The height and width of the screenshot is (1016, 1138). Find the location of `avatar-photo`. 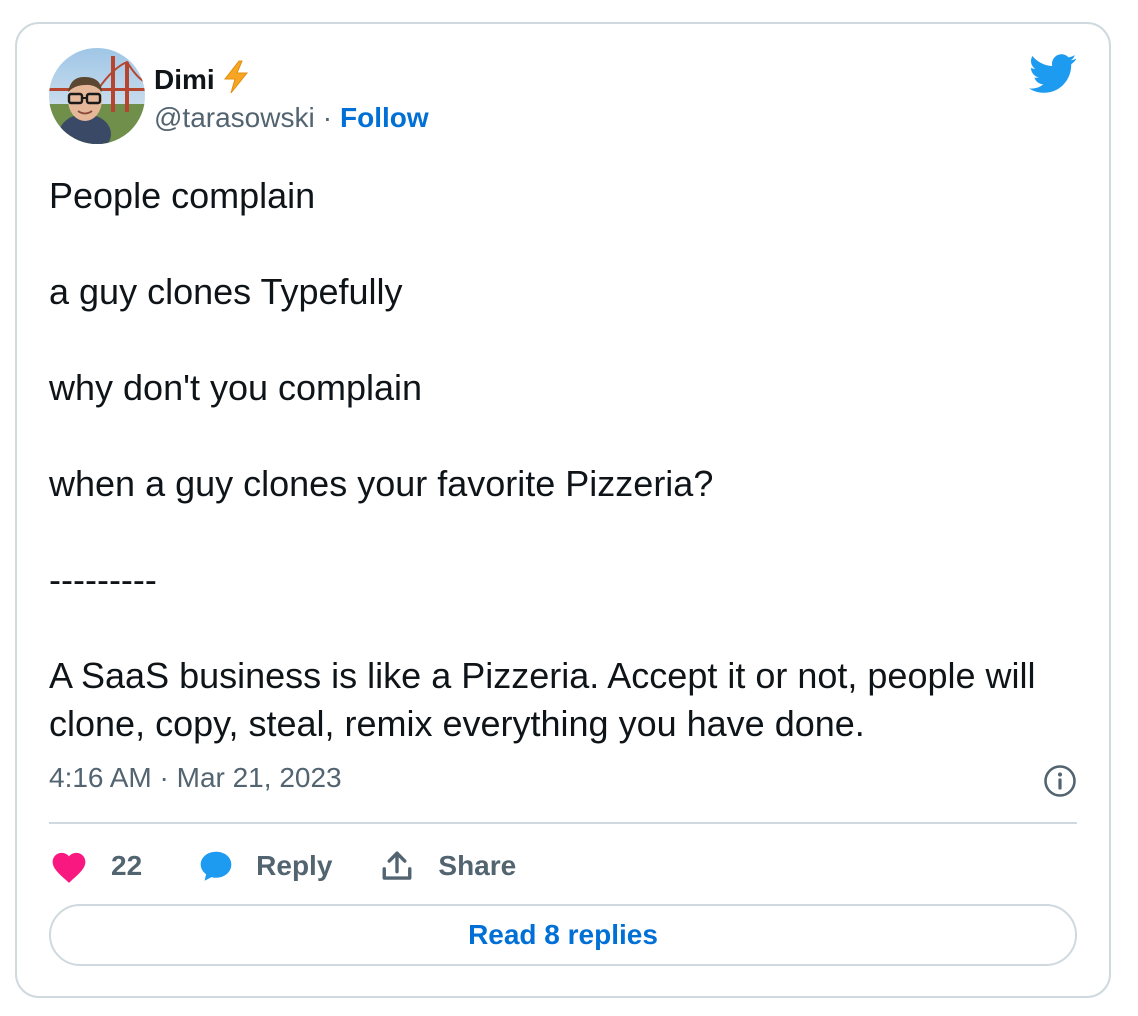

avatar-photo is located at coordinates (97, 96).